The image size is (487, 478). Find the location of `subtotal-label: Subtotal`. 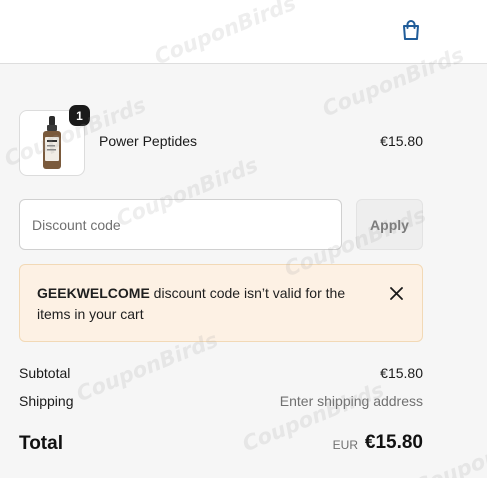

subtotal-label: Subtotal is located at coordinates (45, 373).